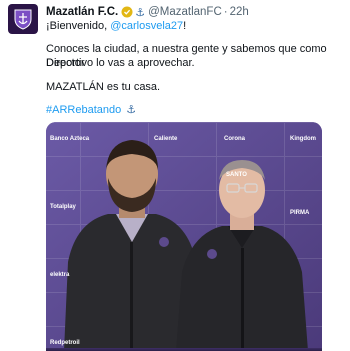  Describe the element at coordinates (83, 110) in the screenshot. I see `hashtag-link: #ARRebatando` at that location.